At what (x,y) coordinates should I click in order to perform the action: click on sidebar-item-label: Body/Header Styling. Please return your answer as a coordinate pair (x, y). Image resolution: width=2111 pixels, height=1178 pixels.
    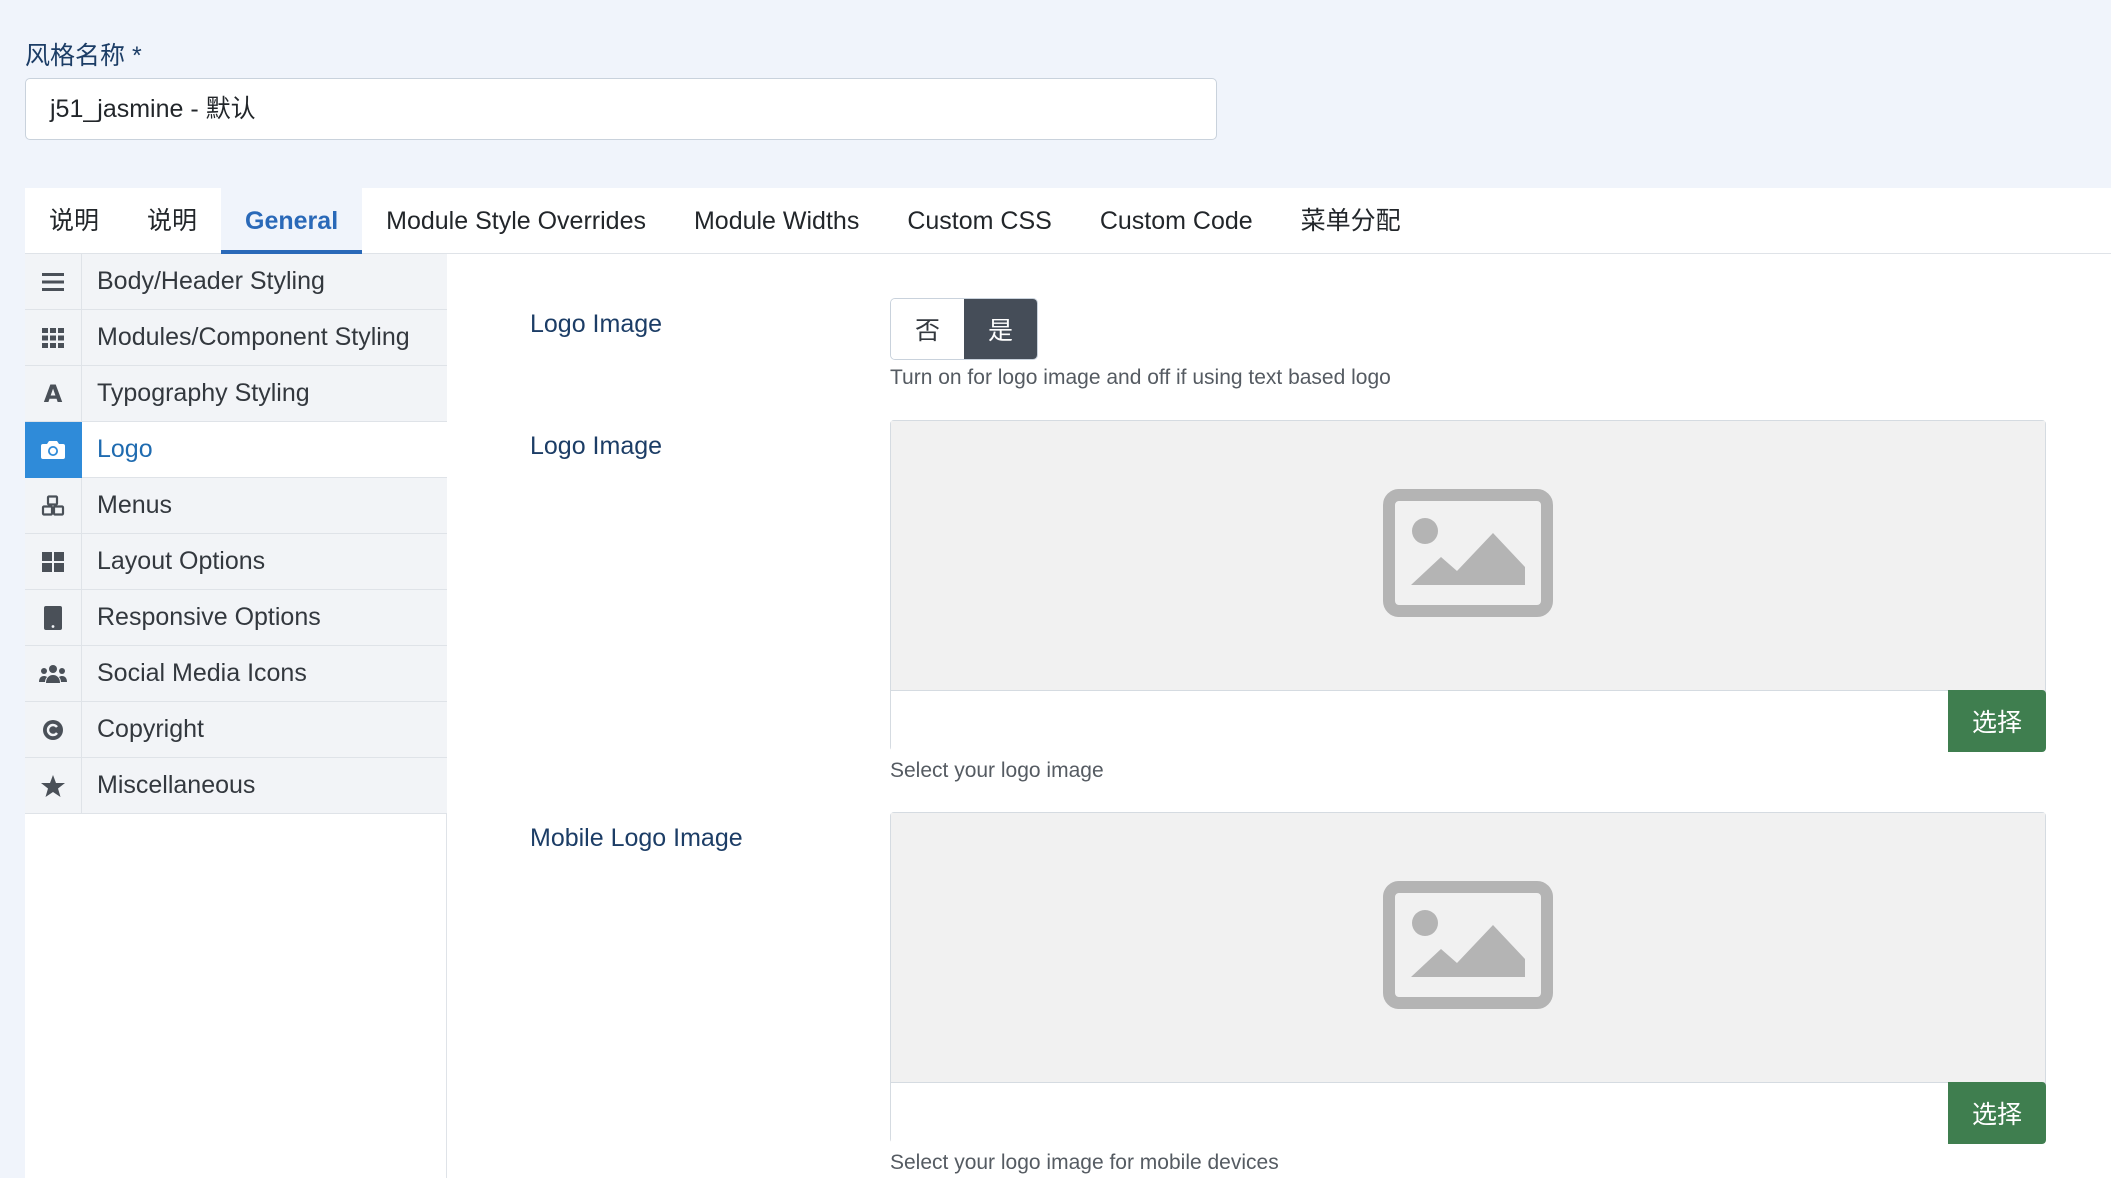
    Looking at the image, I should click on (211, 281).